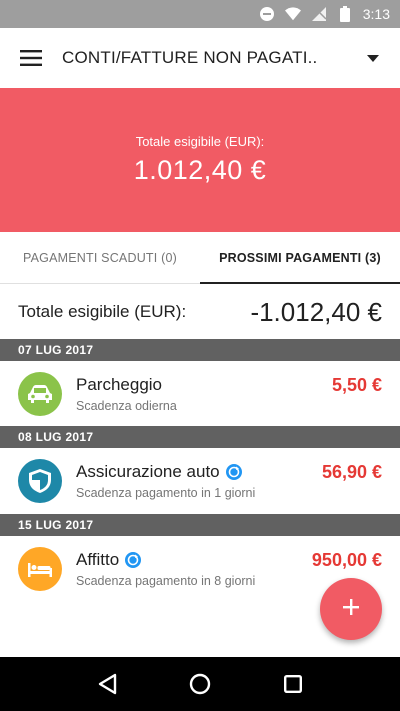 This screenshot has width=400, height=711. I want to click on payment-due: Scadenza pagamento in 1 giorni, so click(166, 492).